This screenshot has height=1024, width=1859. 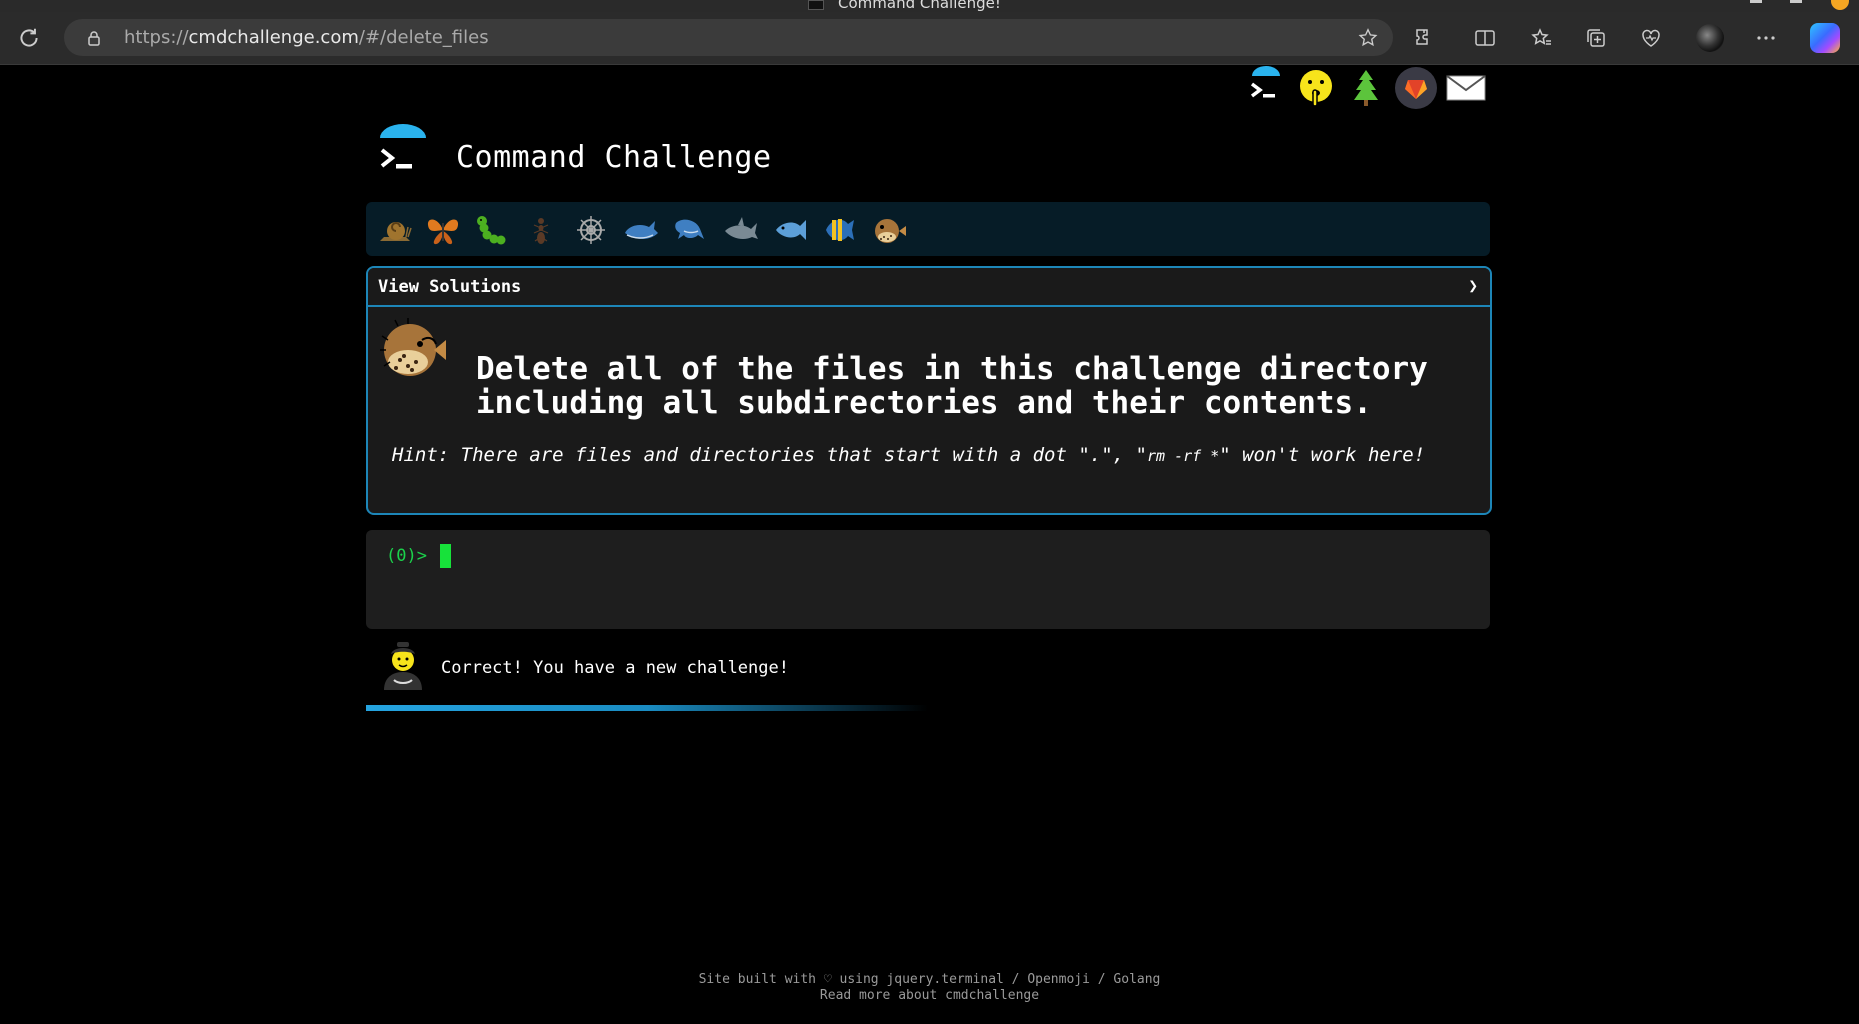 What do you see at coordinates (647, 708) in the screenshot?
I see `progress-bar-fill` at bounding box center [647, 708].